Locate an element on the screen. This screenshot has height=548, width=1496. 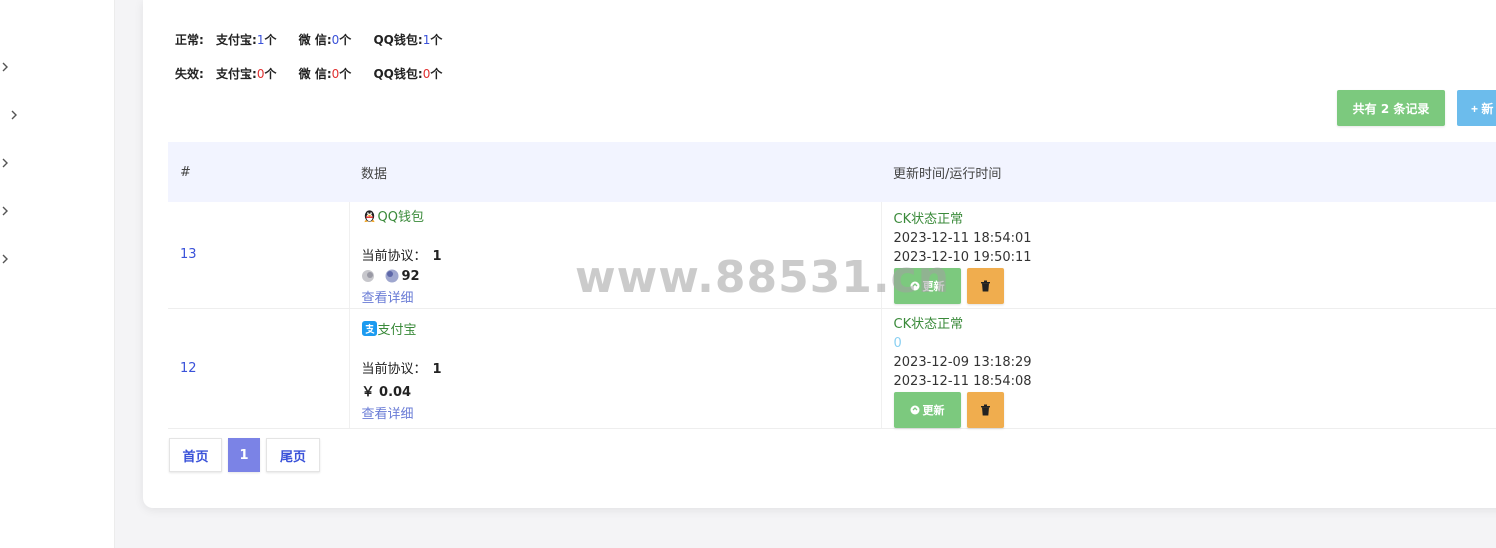
normal-label: 正常: is located at coordinates (189, 40).